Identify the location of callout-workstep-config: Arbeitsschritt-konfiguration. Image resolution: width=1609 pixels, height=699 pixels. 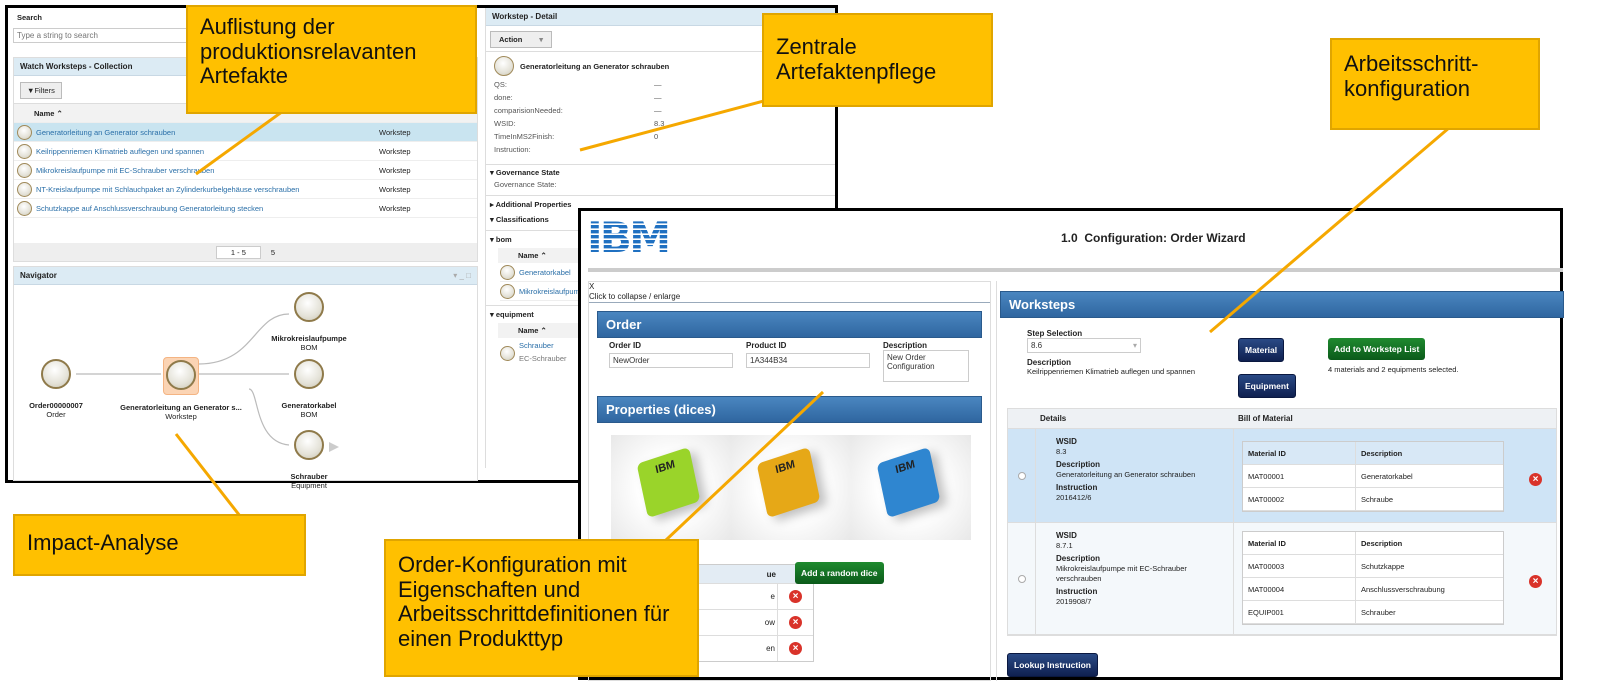
(1435, 84).